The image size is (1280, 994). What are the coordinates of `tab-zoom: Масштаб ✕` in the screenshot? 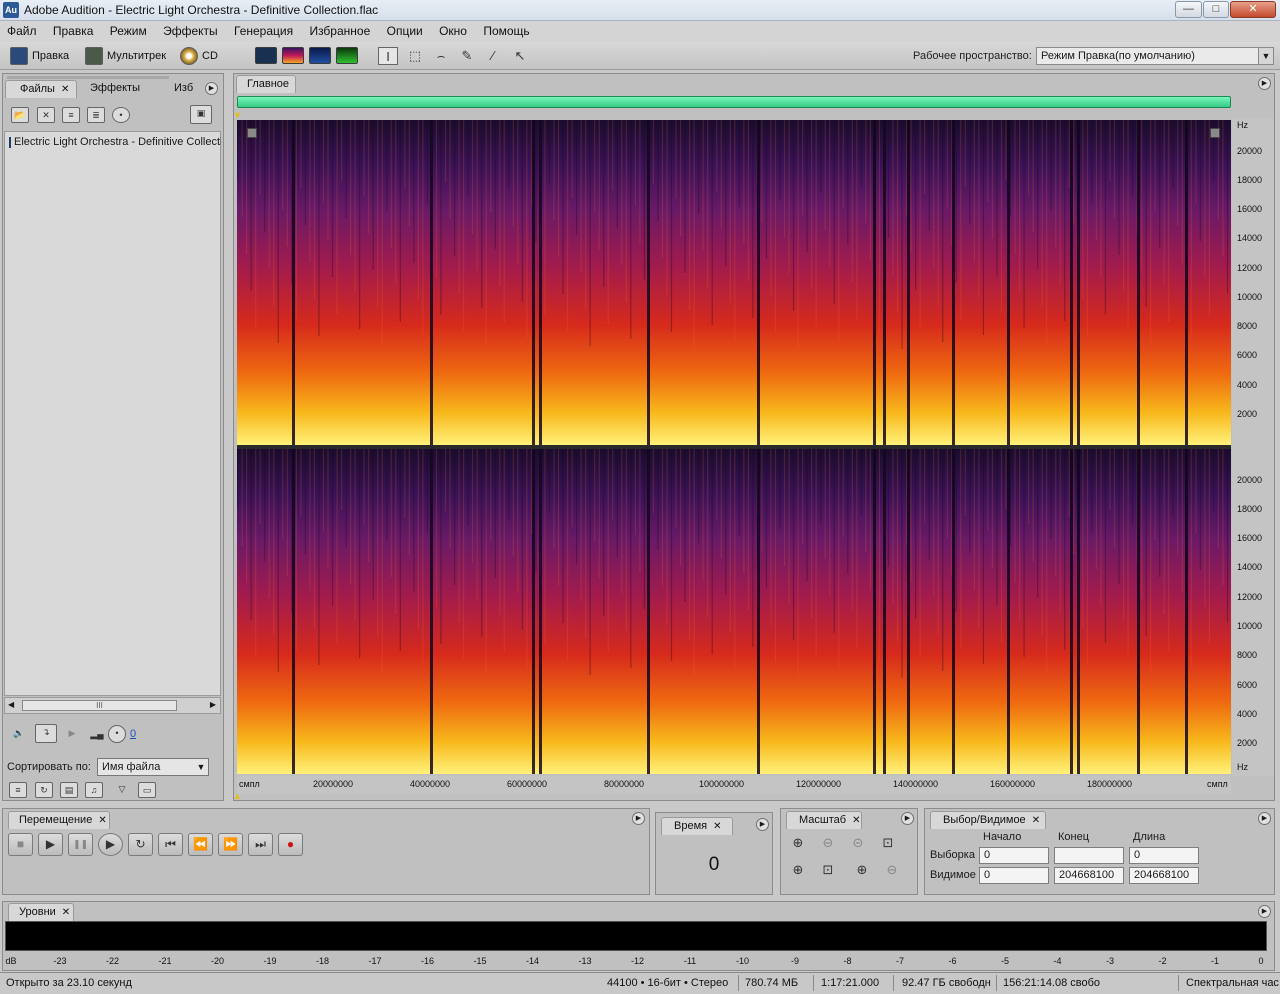 It's located at (824, 820).